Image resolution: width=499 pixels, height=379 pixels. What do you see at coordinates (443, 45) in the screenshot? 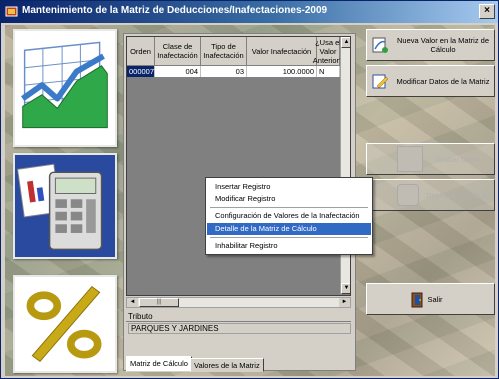
I see `nueva-valor-label: Nueva Valor en la Matriz de Cálculo` at bounding box center [443, 45].